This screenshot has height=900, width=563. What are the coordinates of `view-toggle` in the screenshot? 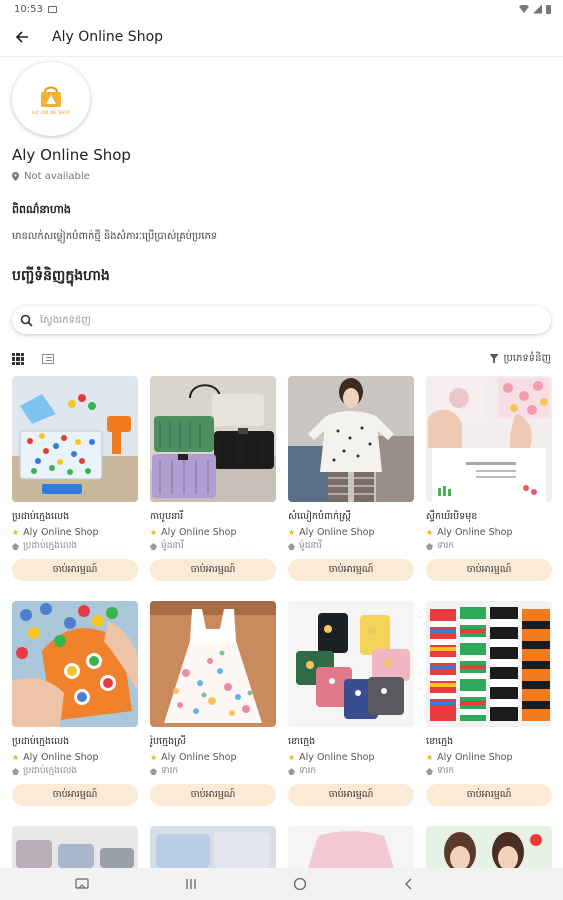 It's located at (33, 359).